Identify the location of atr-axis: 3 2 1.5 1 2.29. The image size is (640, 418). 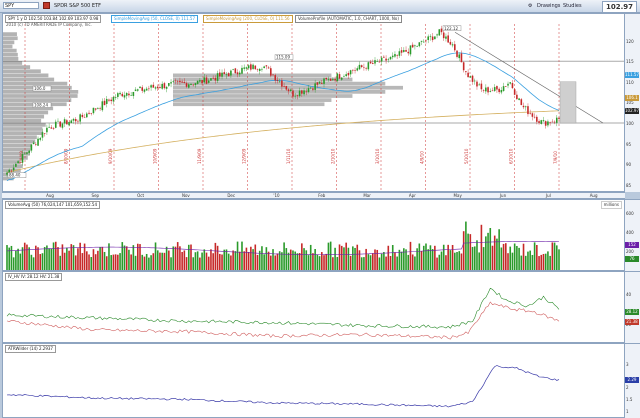
(632, 380).